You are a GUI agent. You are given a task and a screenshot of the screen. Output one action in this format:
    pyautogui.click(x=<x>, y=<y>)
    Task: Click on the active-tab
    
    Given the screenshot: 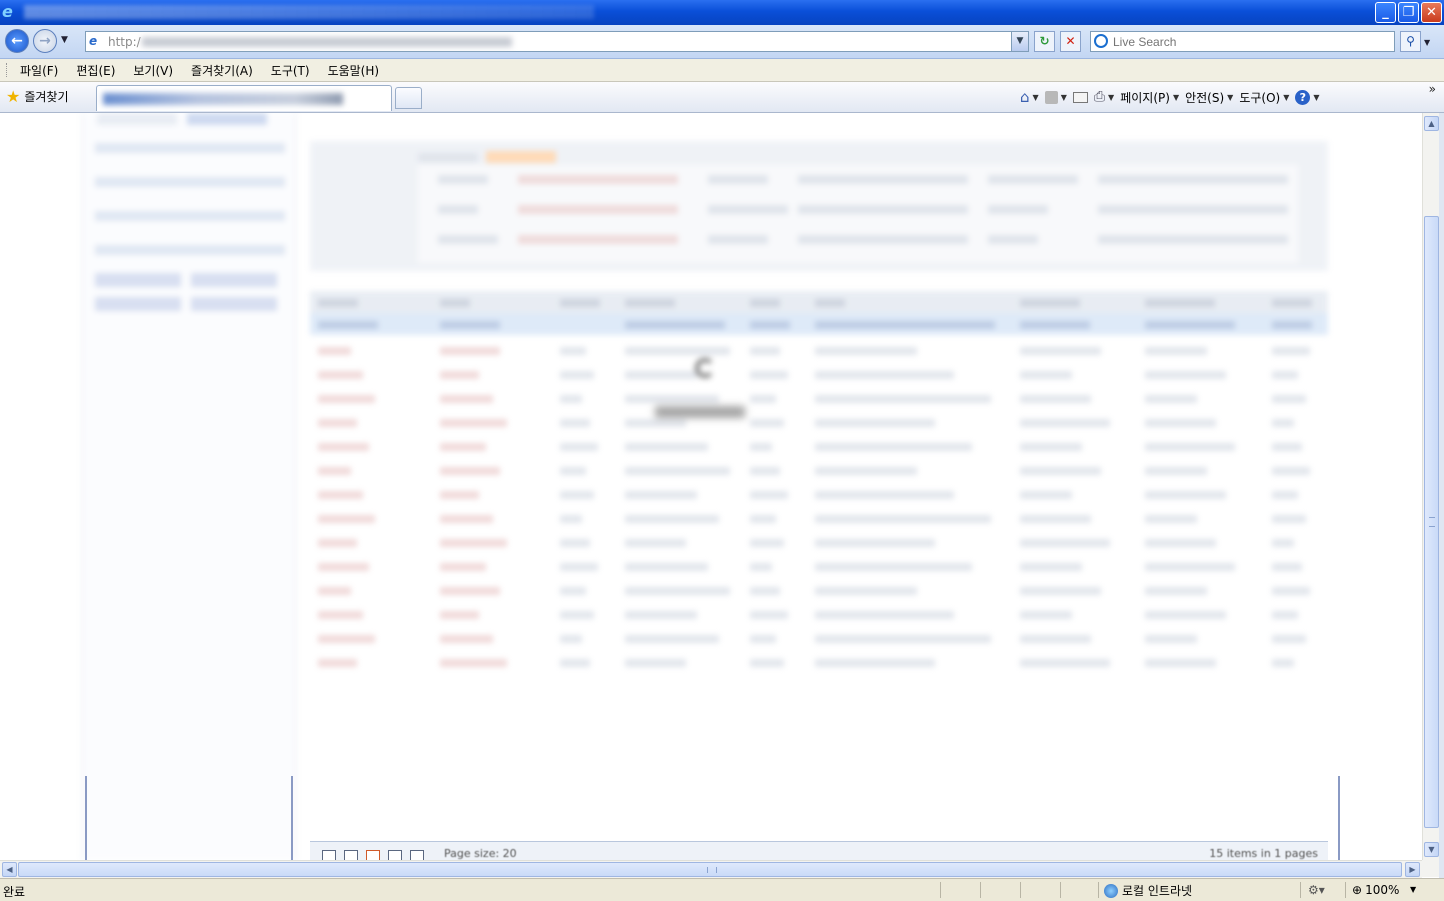 What is the action you would take?
    pyautogui.click(x=244, y=98)
    